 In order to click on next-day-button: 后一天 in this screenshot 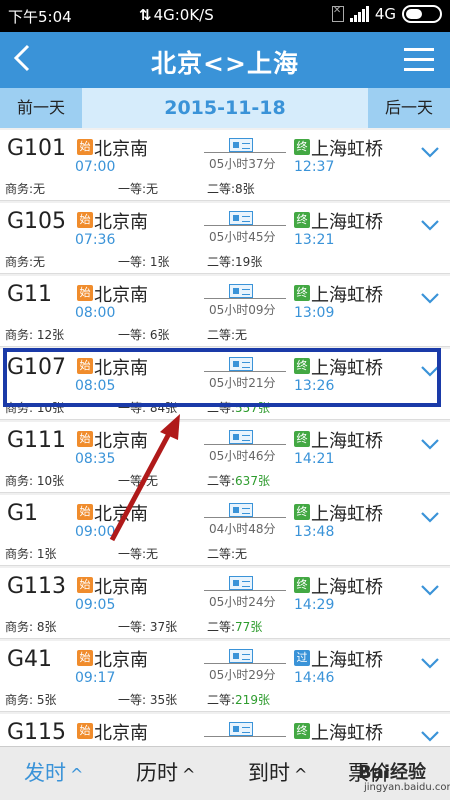, I will do `click(409, 108)`.